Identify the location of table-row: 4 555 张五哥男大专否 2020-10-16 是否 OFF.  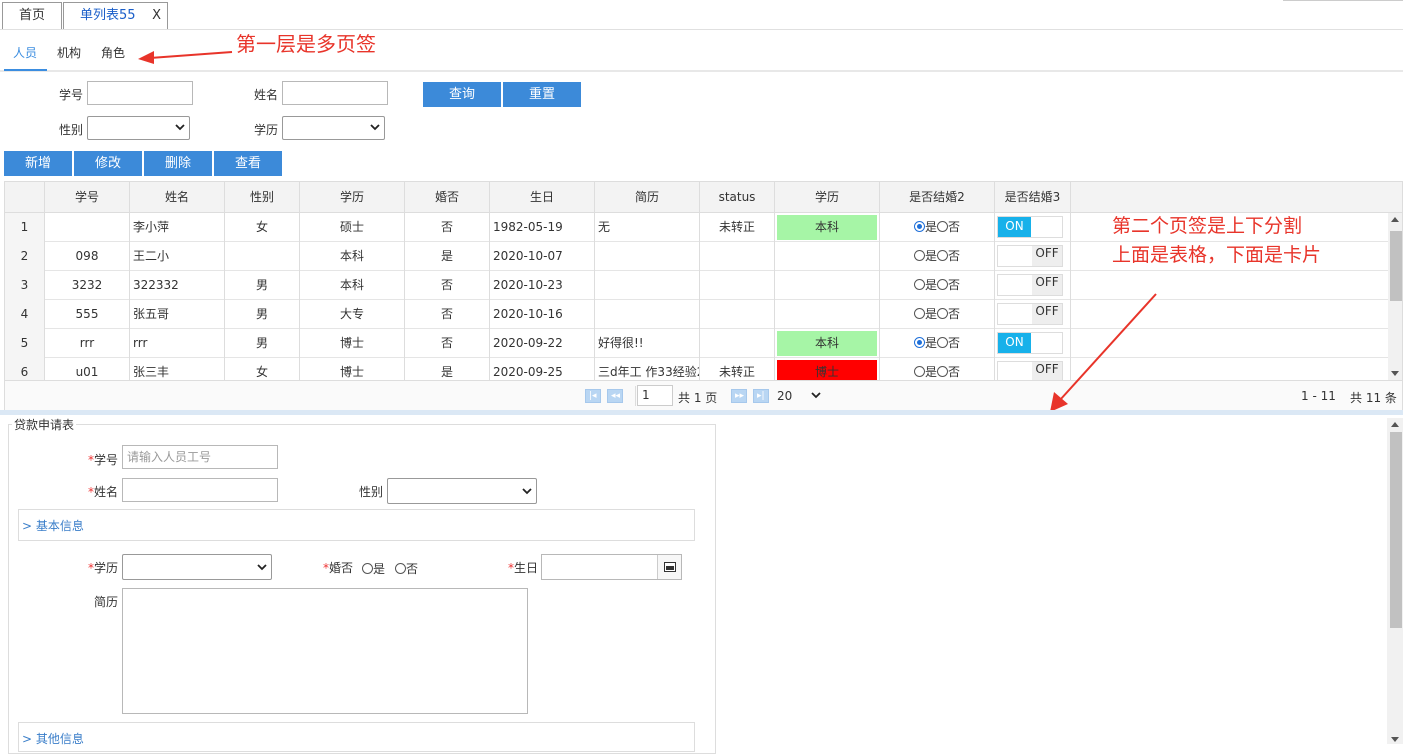
(696, 314).